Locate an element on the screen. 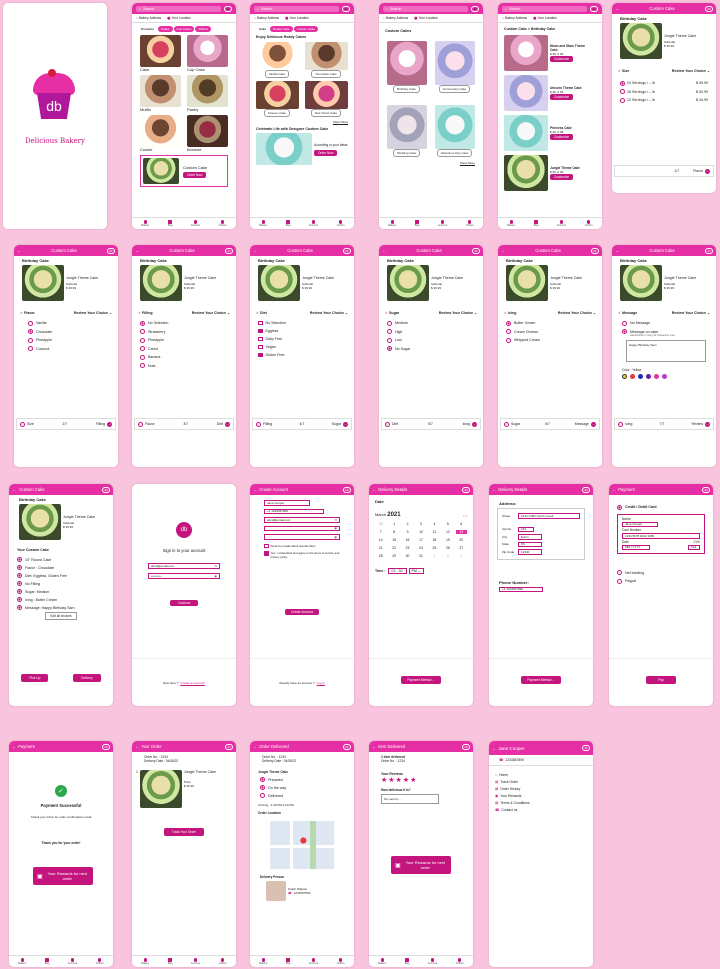 The width and height of the screenshot is (720, 969). diet-option: Dairy Free is located at coordinates (302, 338).